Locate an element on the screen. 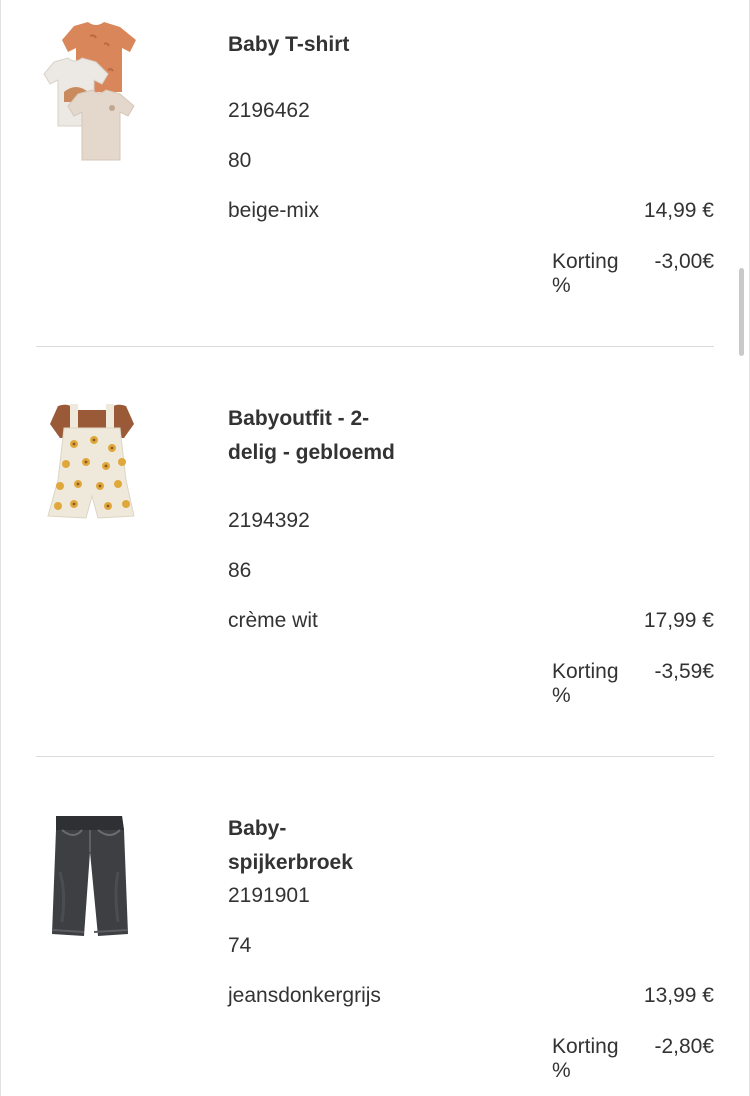 The width and height of the screenshot is (750, 1096). product-image-jeans is located at coordinates (90, 882).